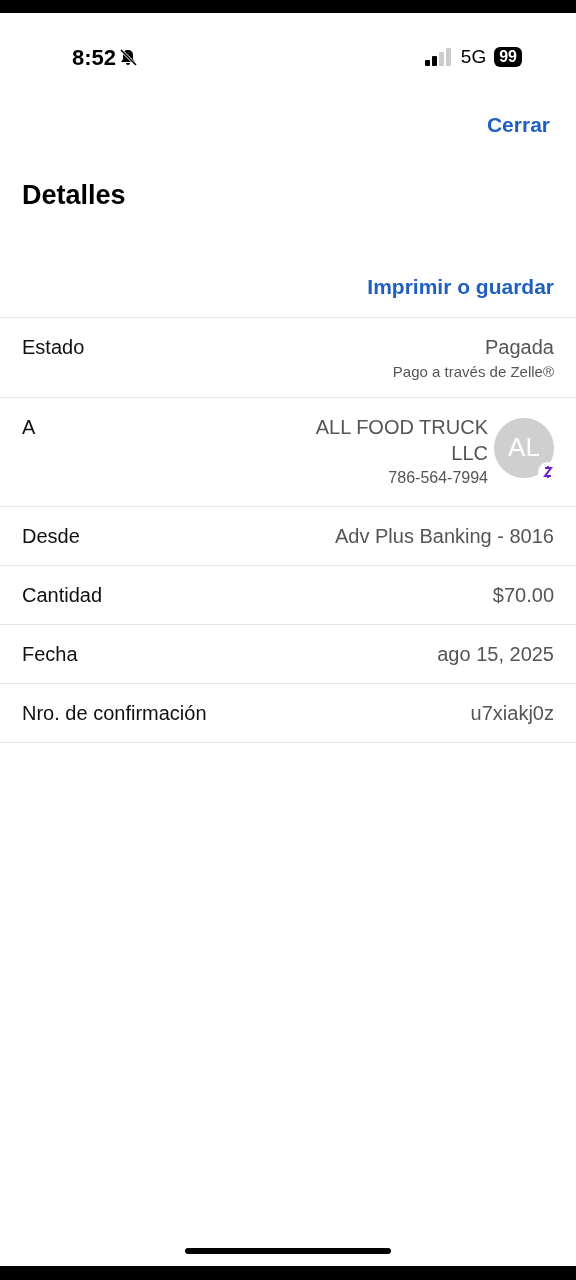 The width and height of the screenshot is (576, 1280). I want to click on signal-icon, so click(438, 57).